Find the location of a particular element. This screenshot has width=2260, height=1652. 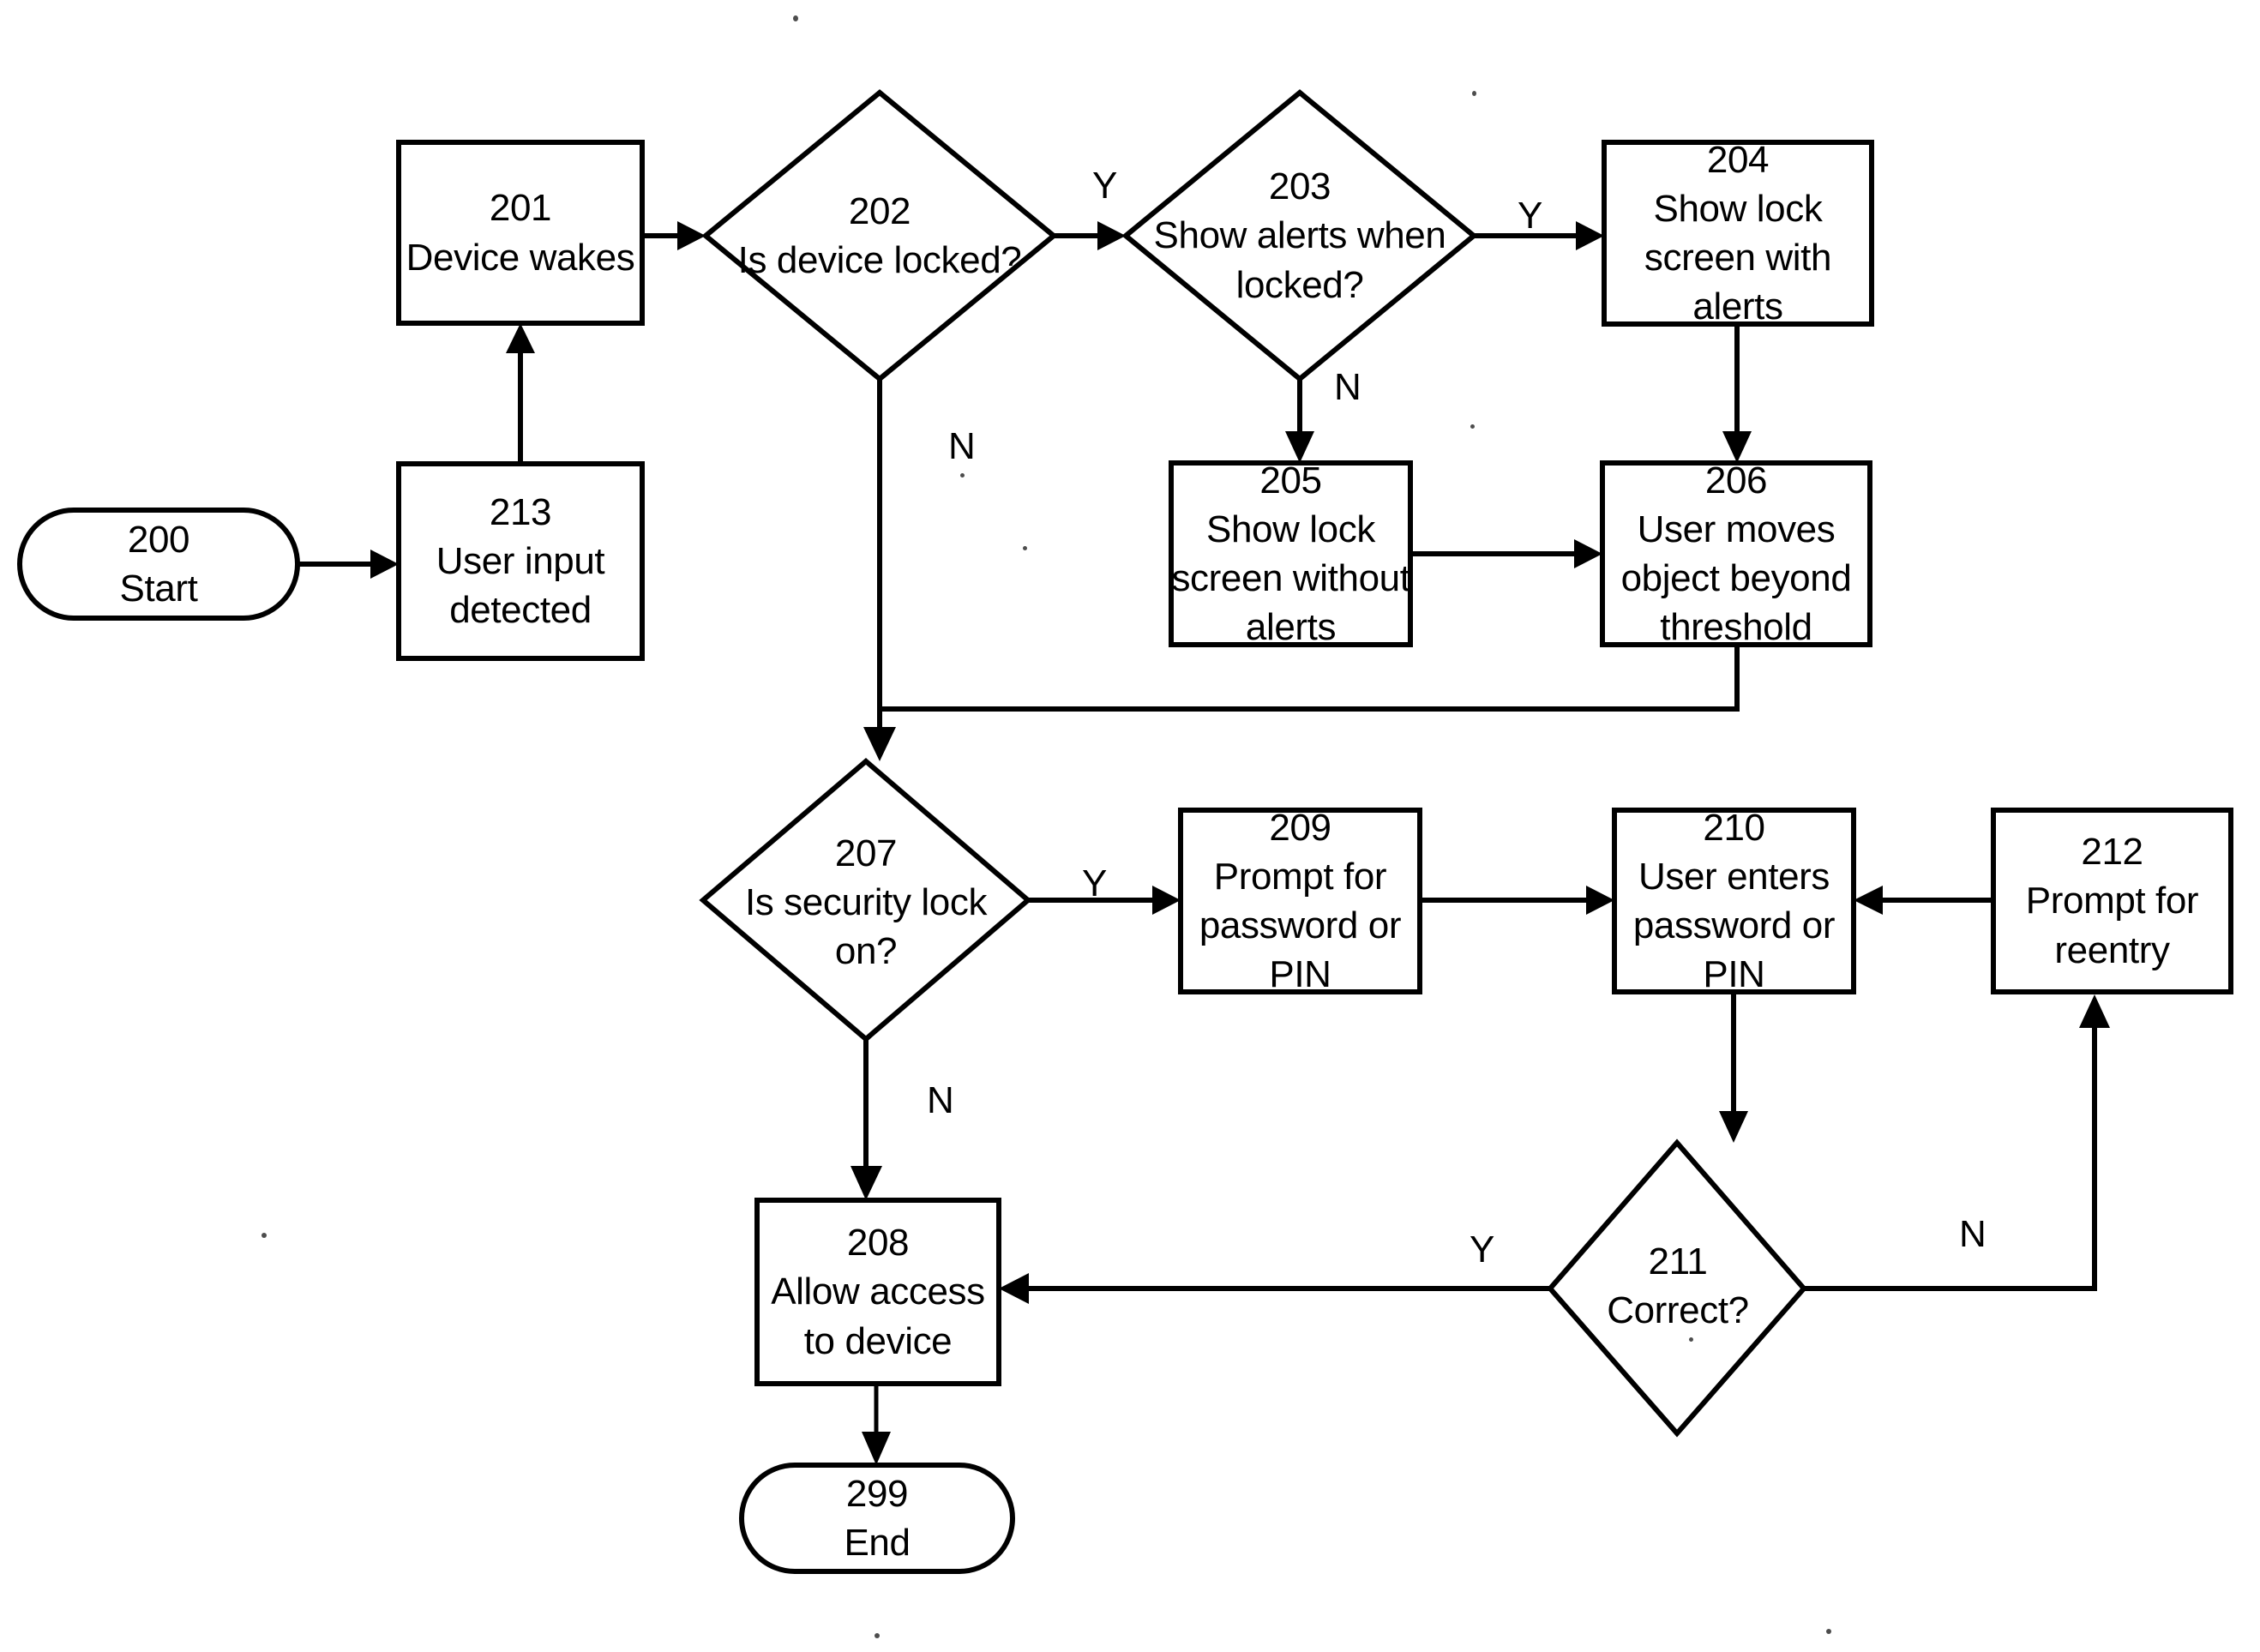

edge-200-213-arrowhead is located at coordinates (385, 564).